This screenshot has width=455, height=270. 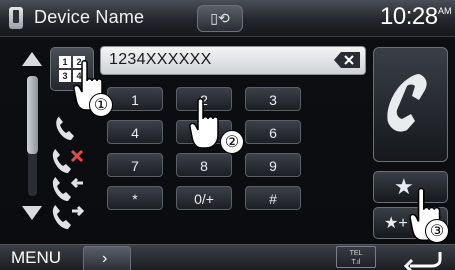 What do you see at coordinates (89, 17) in the screenshot?
I see `device-name: Device Name` at bounding box center [89, 17].